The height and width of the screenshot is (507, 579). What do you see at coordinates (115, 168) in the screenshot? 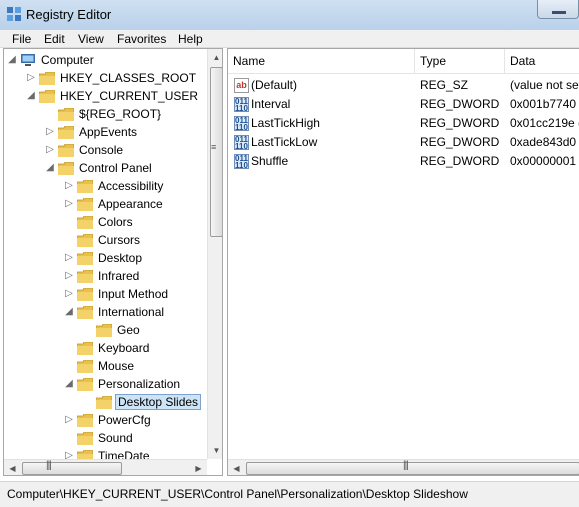
I see `tree-item-label: Control Panel` at bounding box center [115, 168].